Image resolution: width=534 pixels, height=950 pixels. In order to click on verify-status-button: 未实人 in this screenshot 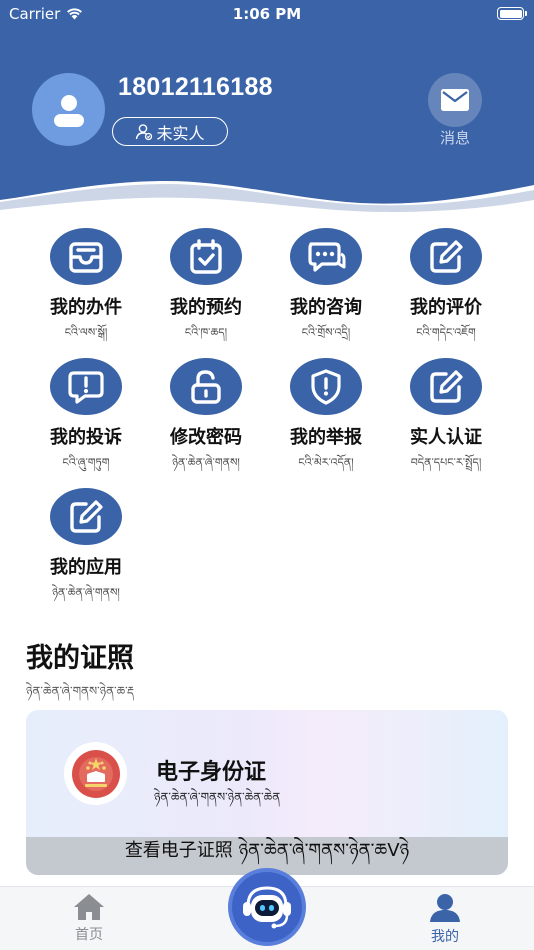, I will do `click(170, 131)`.